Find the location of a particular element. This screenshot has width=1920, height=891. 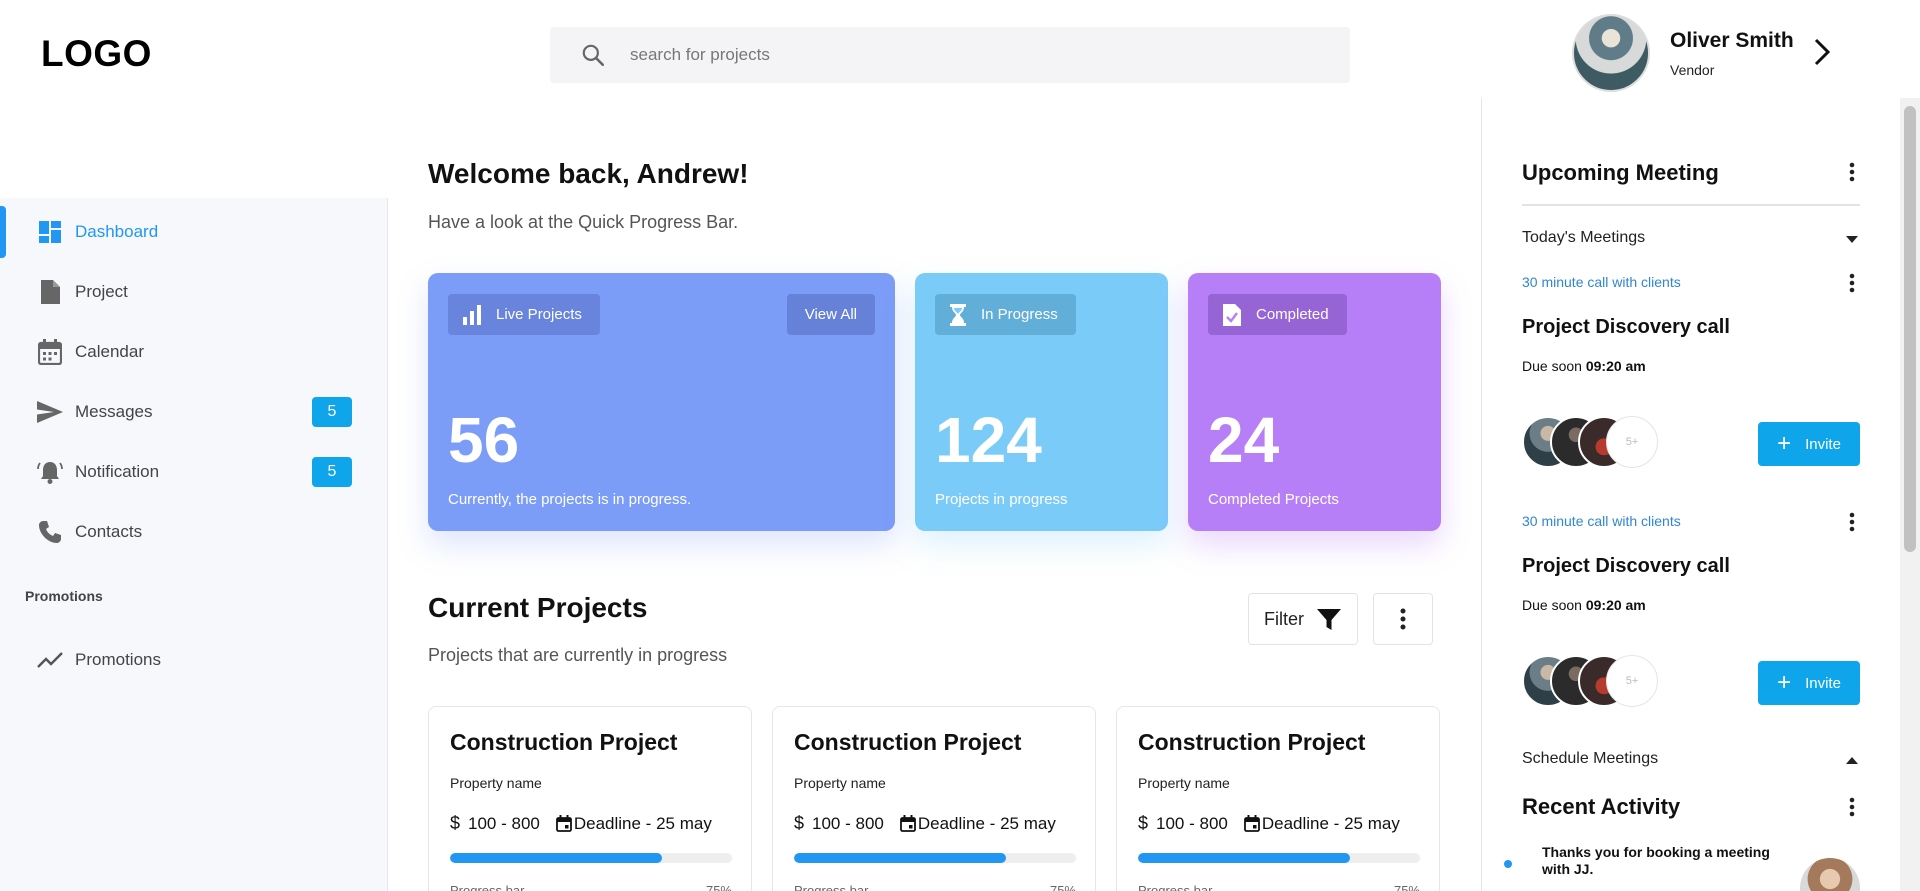

stat-number: 24 is located at coordinates (1244, 440).